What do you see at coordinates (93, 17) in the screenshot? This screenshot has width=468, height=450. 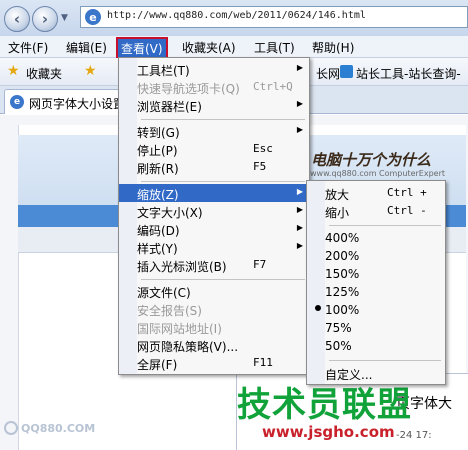 I see `ie-page-icon: e` at bounding box center [93, 17].